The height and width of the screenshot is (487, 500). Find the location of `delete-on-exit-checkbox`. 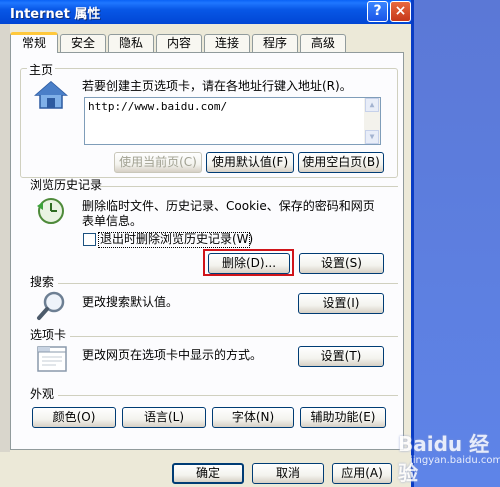

delete-on-exit-checkbox is located at coordinates (89, 239).